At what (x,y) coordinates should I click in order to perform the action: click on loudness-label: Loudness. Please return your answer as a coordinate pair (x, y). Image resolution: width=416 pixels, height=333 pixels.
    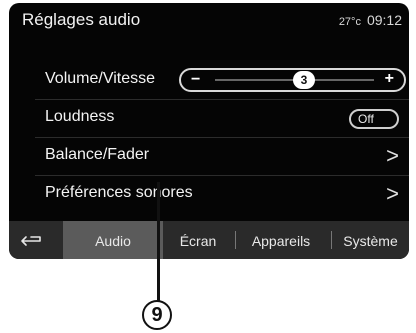
    Looking at the image, I should click on (80, 116).